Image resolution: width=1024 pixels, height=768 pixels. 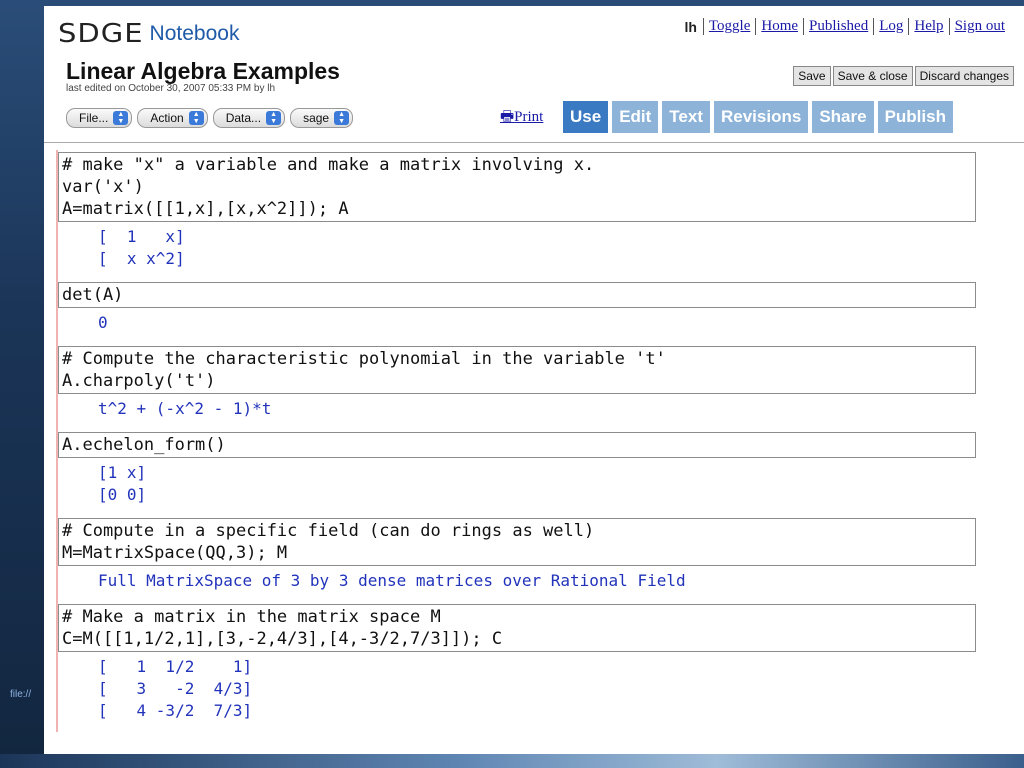 What do you see at coordinates (203, 71) in the screenshot?
I see `worksheet-title: Linear Algebra Examples` at bounding box center [203, 71].